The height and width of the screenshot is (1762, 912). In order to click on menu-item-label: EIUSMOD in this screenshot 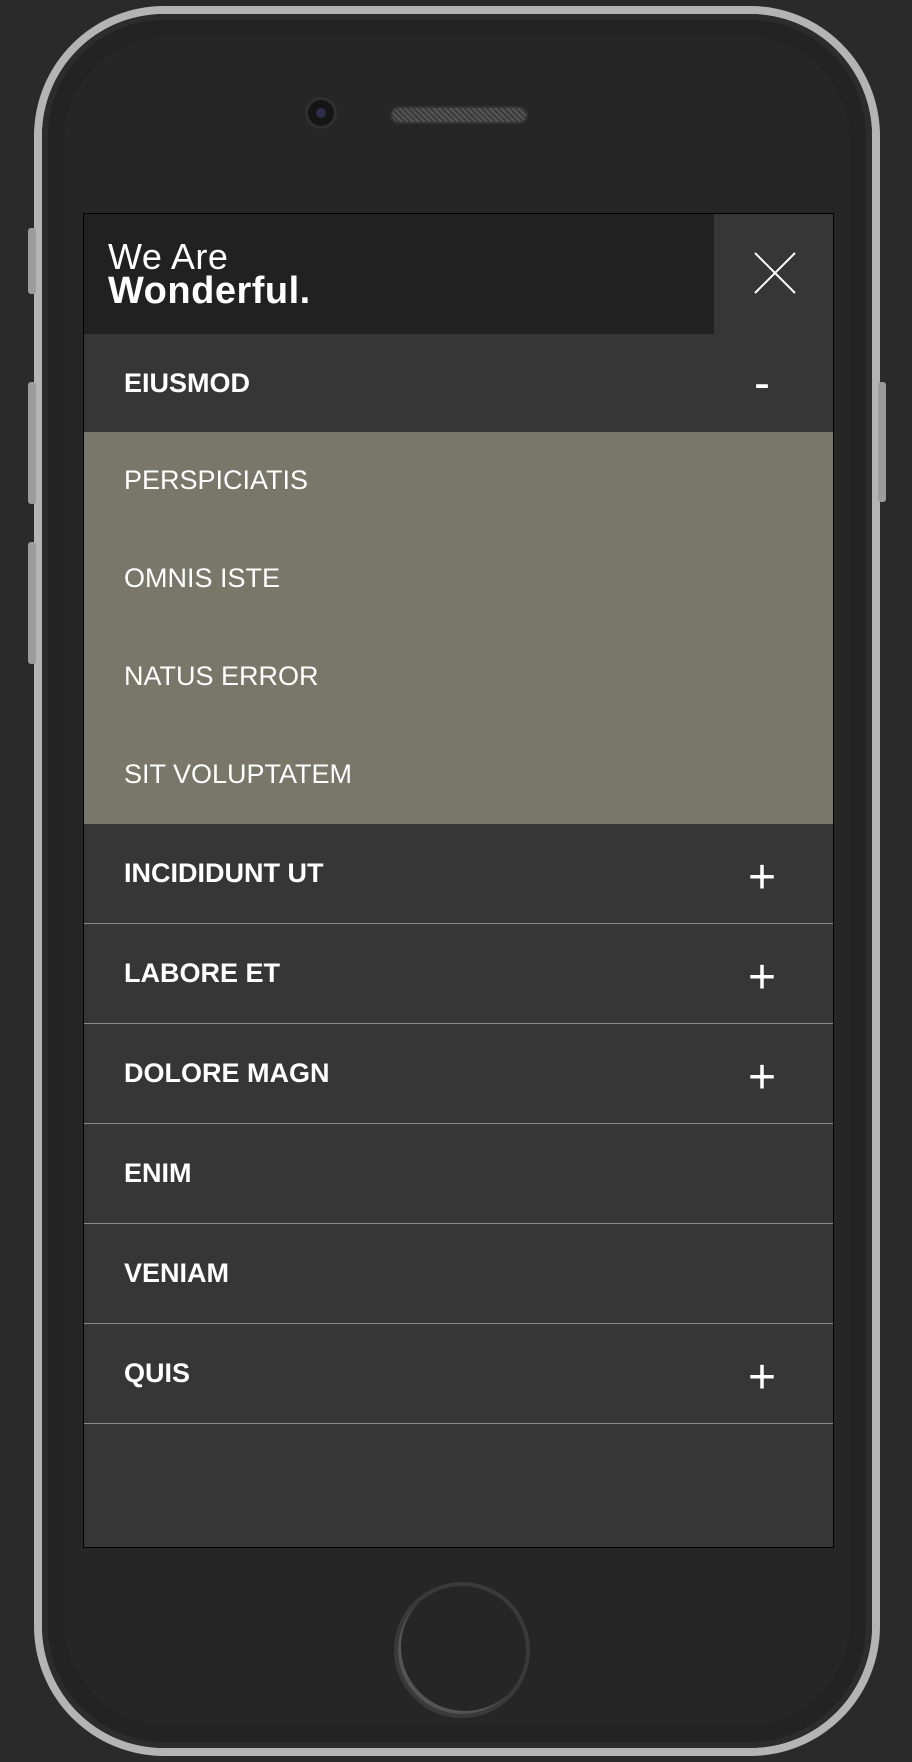, I will do `click(187, 383)`.